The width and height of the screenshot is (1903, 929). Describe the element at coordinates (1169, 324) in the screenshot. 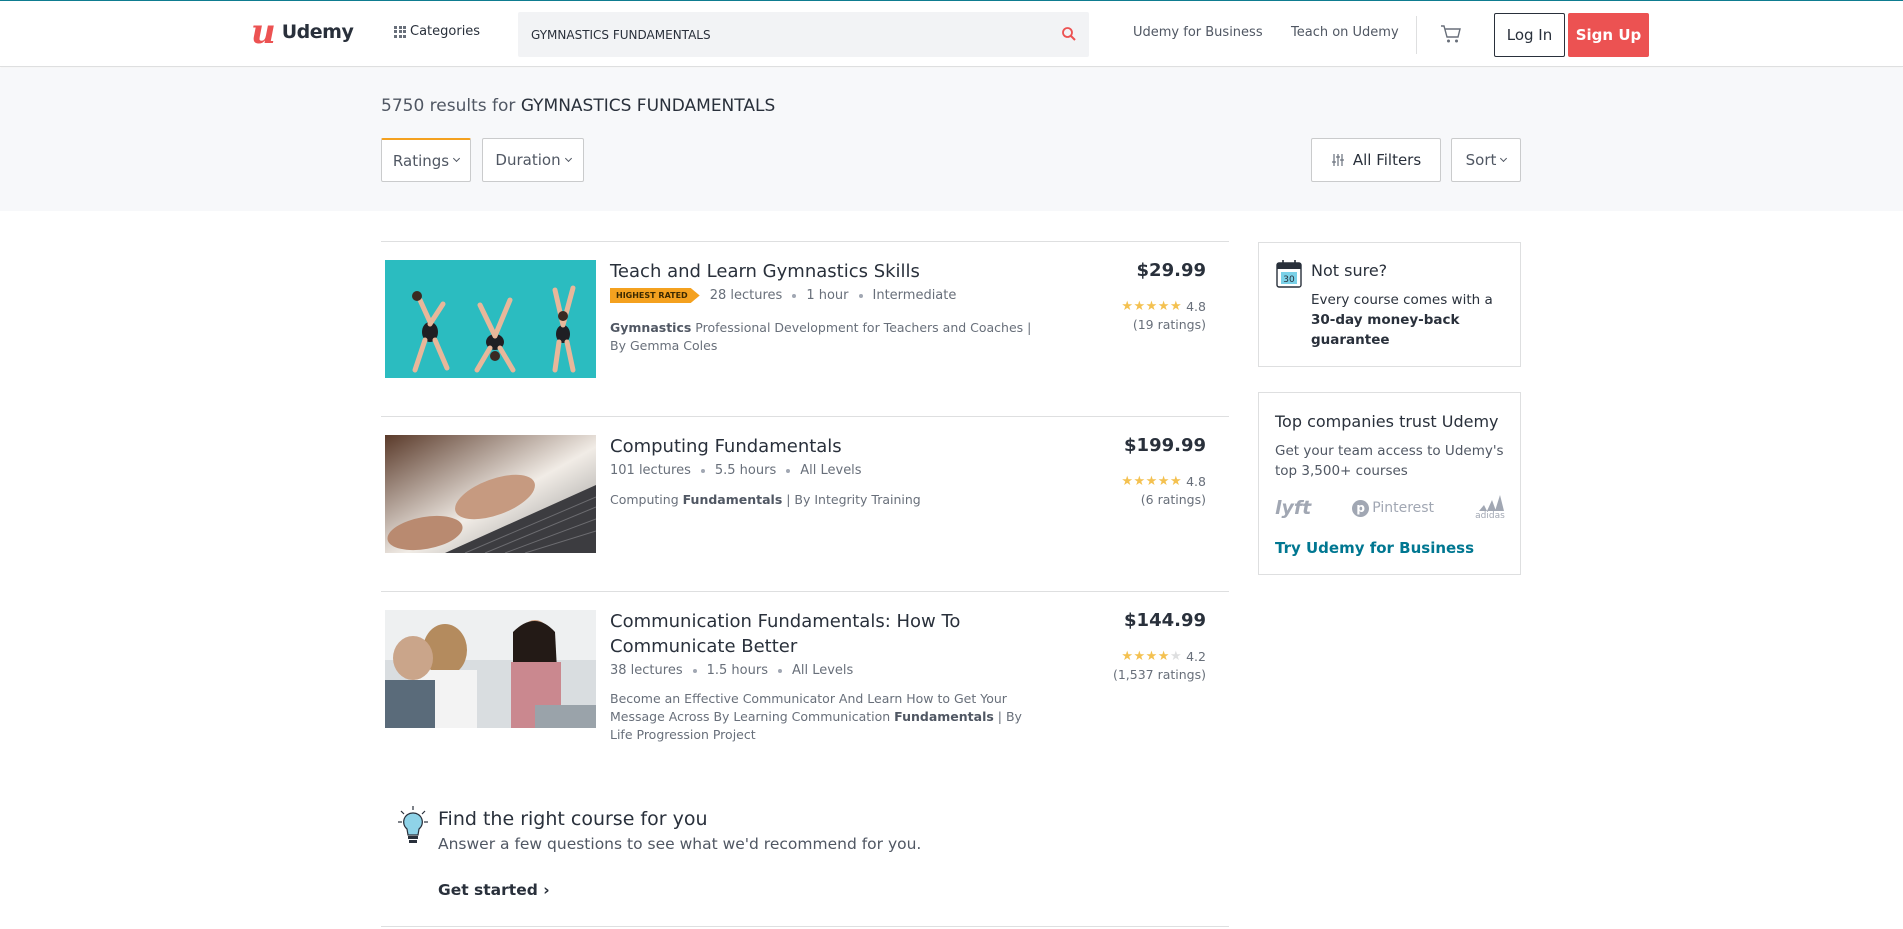

I see `ratings-count: (19 ratings)` at that location.